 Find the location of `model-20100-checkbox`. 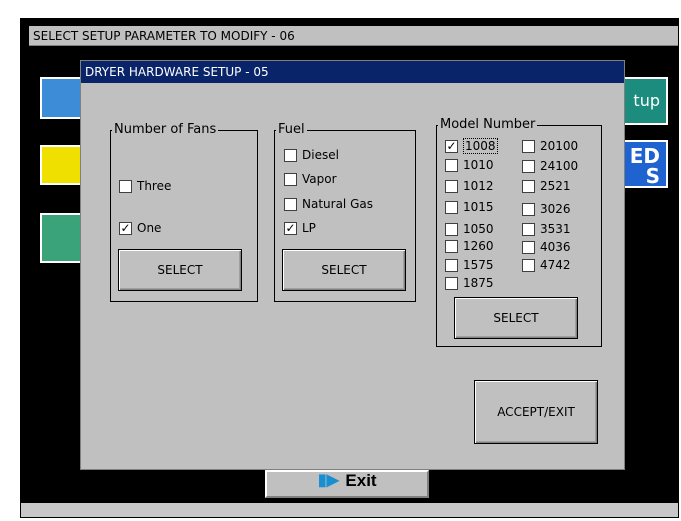

model-20100-checkbox is located at coordinates (528, 146).